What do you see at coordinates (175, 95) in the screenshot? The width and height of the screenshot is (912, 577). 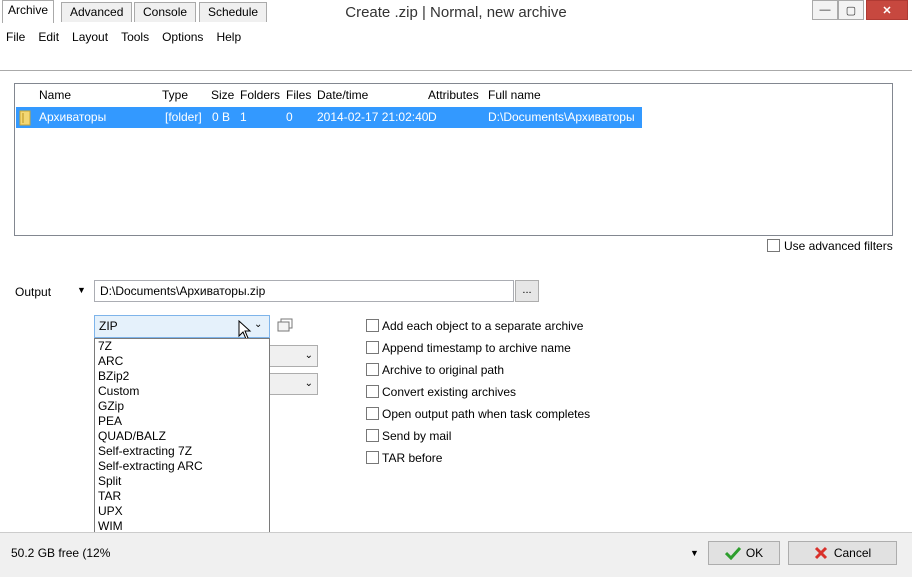 I see `column-type: Type` at bounding box center [175, 95].